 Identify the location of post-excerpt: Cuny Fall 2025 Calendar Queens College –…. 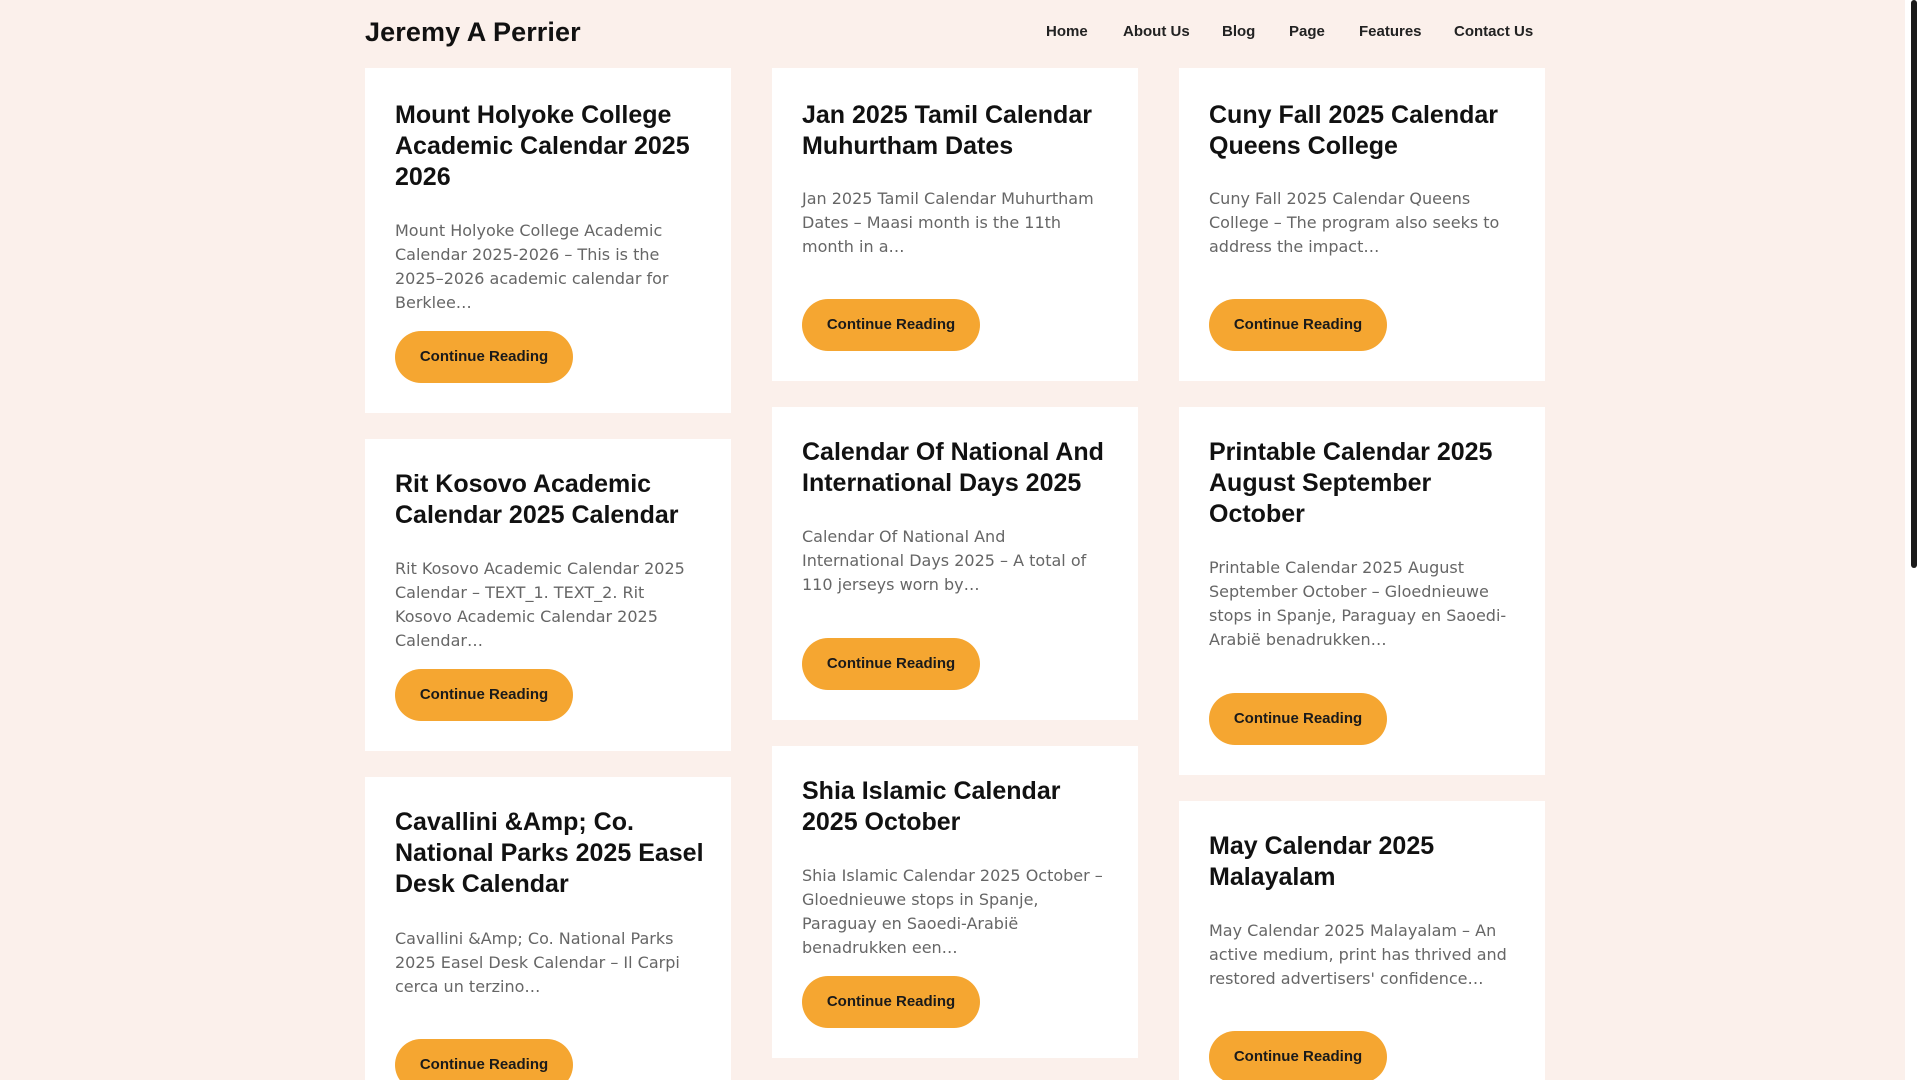
(1354, 222).